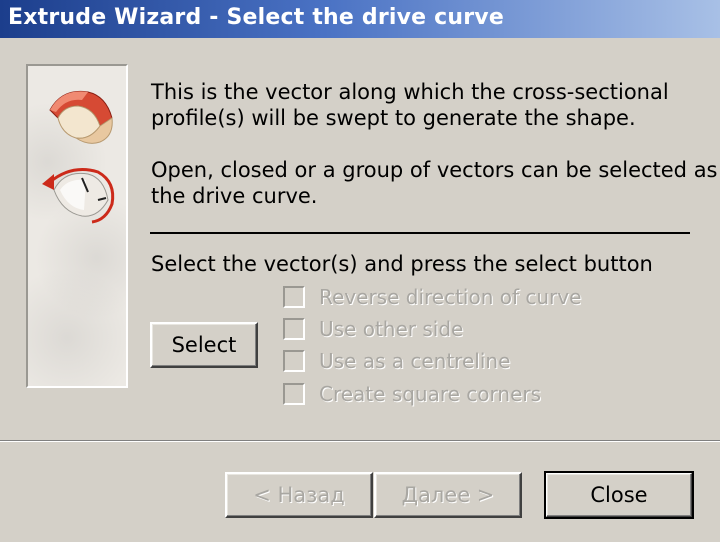 The height and width of the screenshot is (542, 720). What do you see at coordinates (294, 329) in the screenshot?
I see `use-other-side-checkbox` at bounding box center [294, 329].